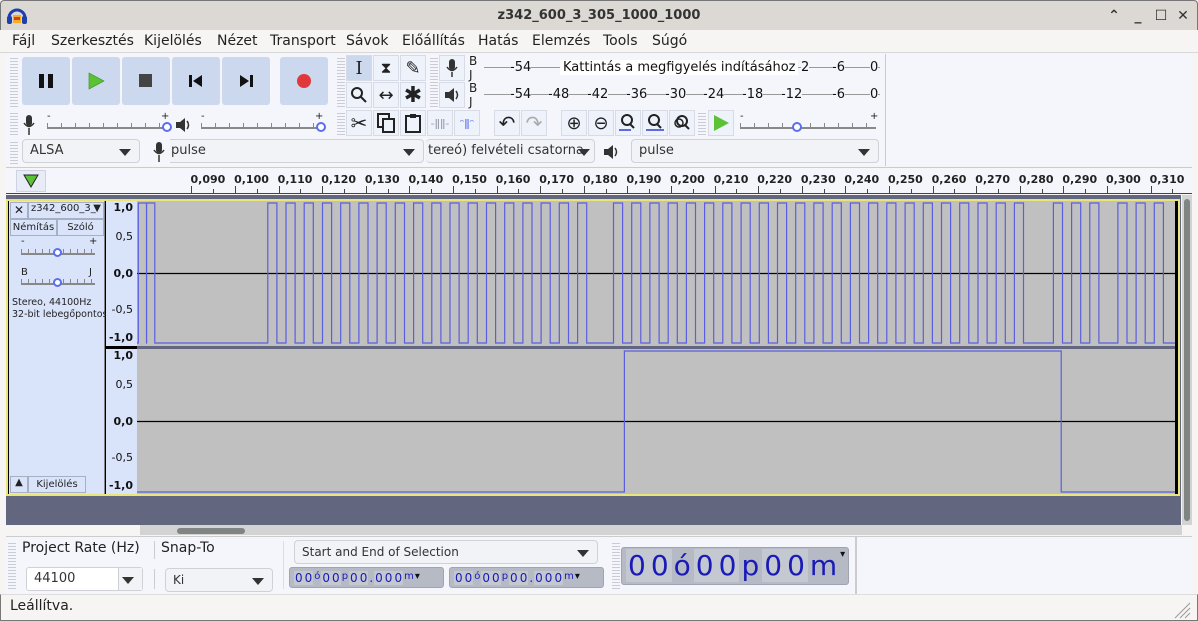 The image size is (1198, 621). I want to click on mute-button: Némítás, so click(33, 227).